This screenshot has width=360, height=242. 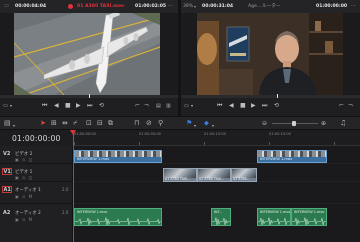 I want to click on airplane-on-taxiway-image, so click(x=87, y=54).